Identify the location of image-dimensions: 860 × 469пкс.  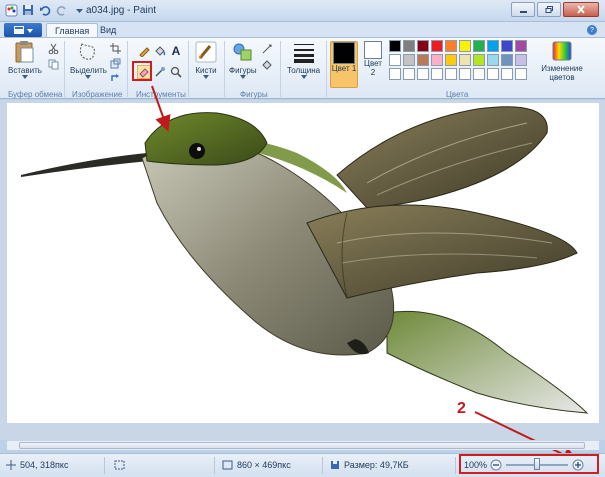
(256, 465).